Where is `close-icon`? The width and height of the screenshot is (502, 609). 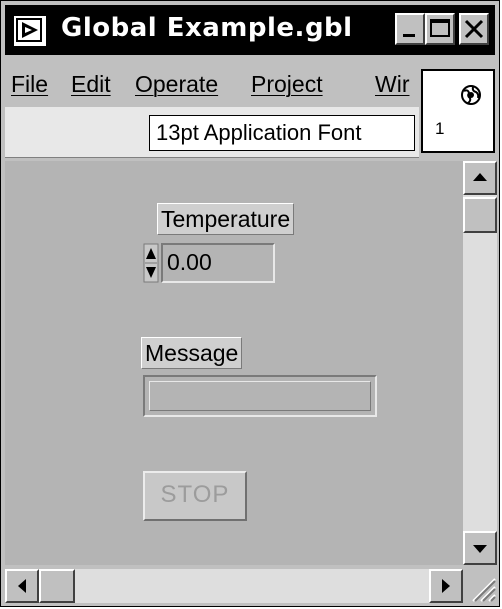
close-icon is located at coordinates (474, 29).